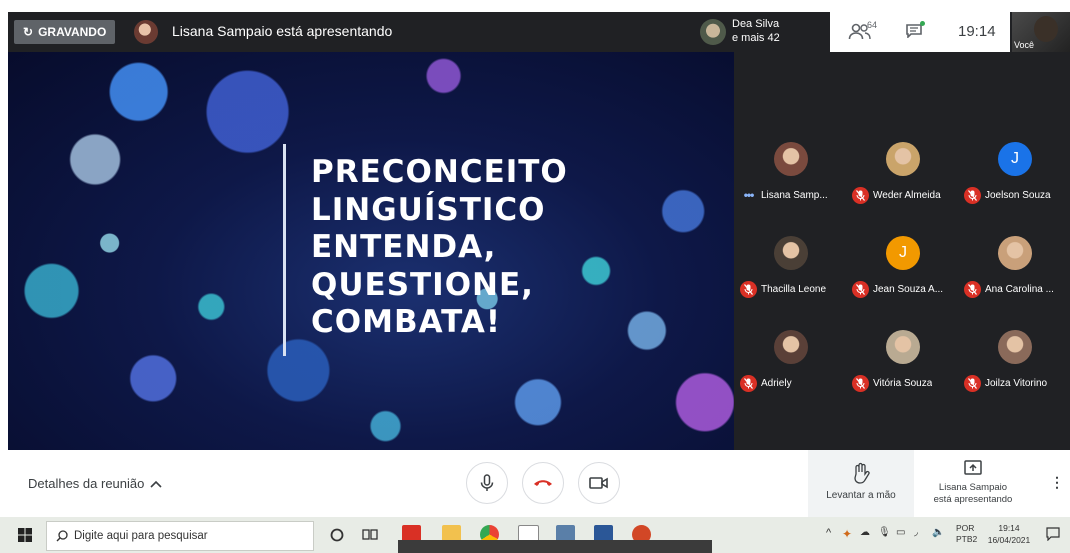 Image resolution: width=1070 pixels, height=553 pixels. What do you see at coordinates (370, 535) in the screenshot?
I see `task-view-icon` at bounding box center [370, 535].